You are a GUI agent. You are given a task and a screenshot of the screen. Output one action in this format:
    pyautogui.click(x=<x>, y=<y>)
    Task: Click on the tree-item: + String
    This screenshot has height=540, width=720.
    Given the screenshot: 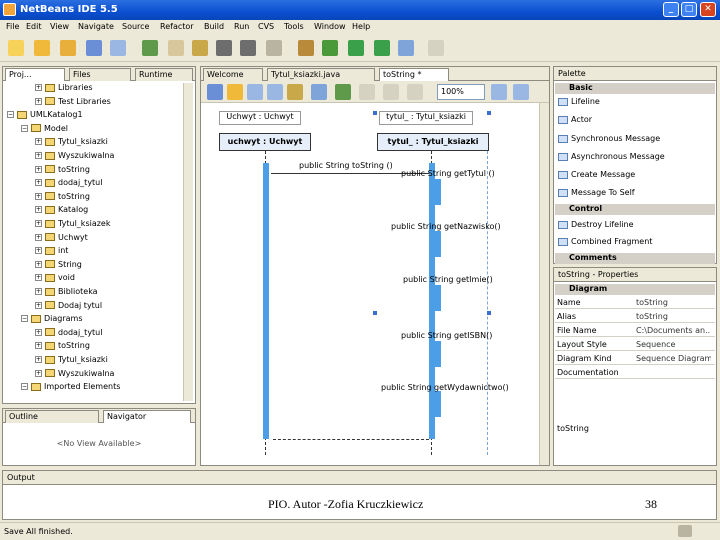 What is the action you would take?
    pyautogui.click(x=58, y=266)
    